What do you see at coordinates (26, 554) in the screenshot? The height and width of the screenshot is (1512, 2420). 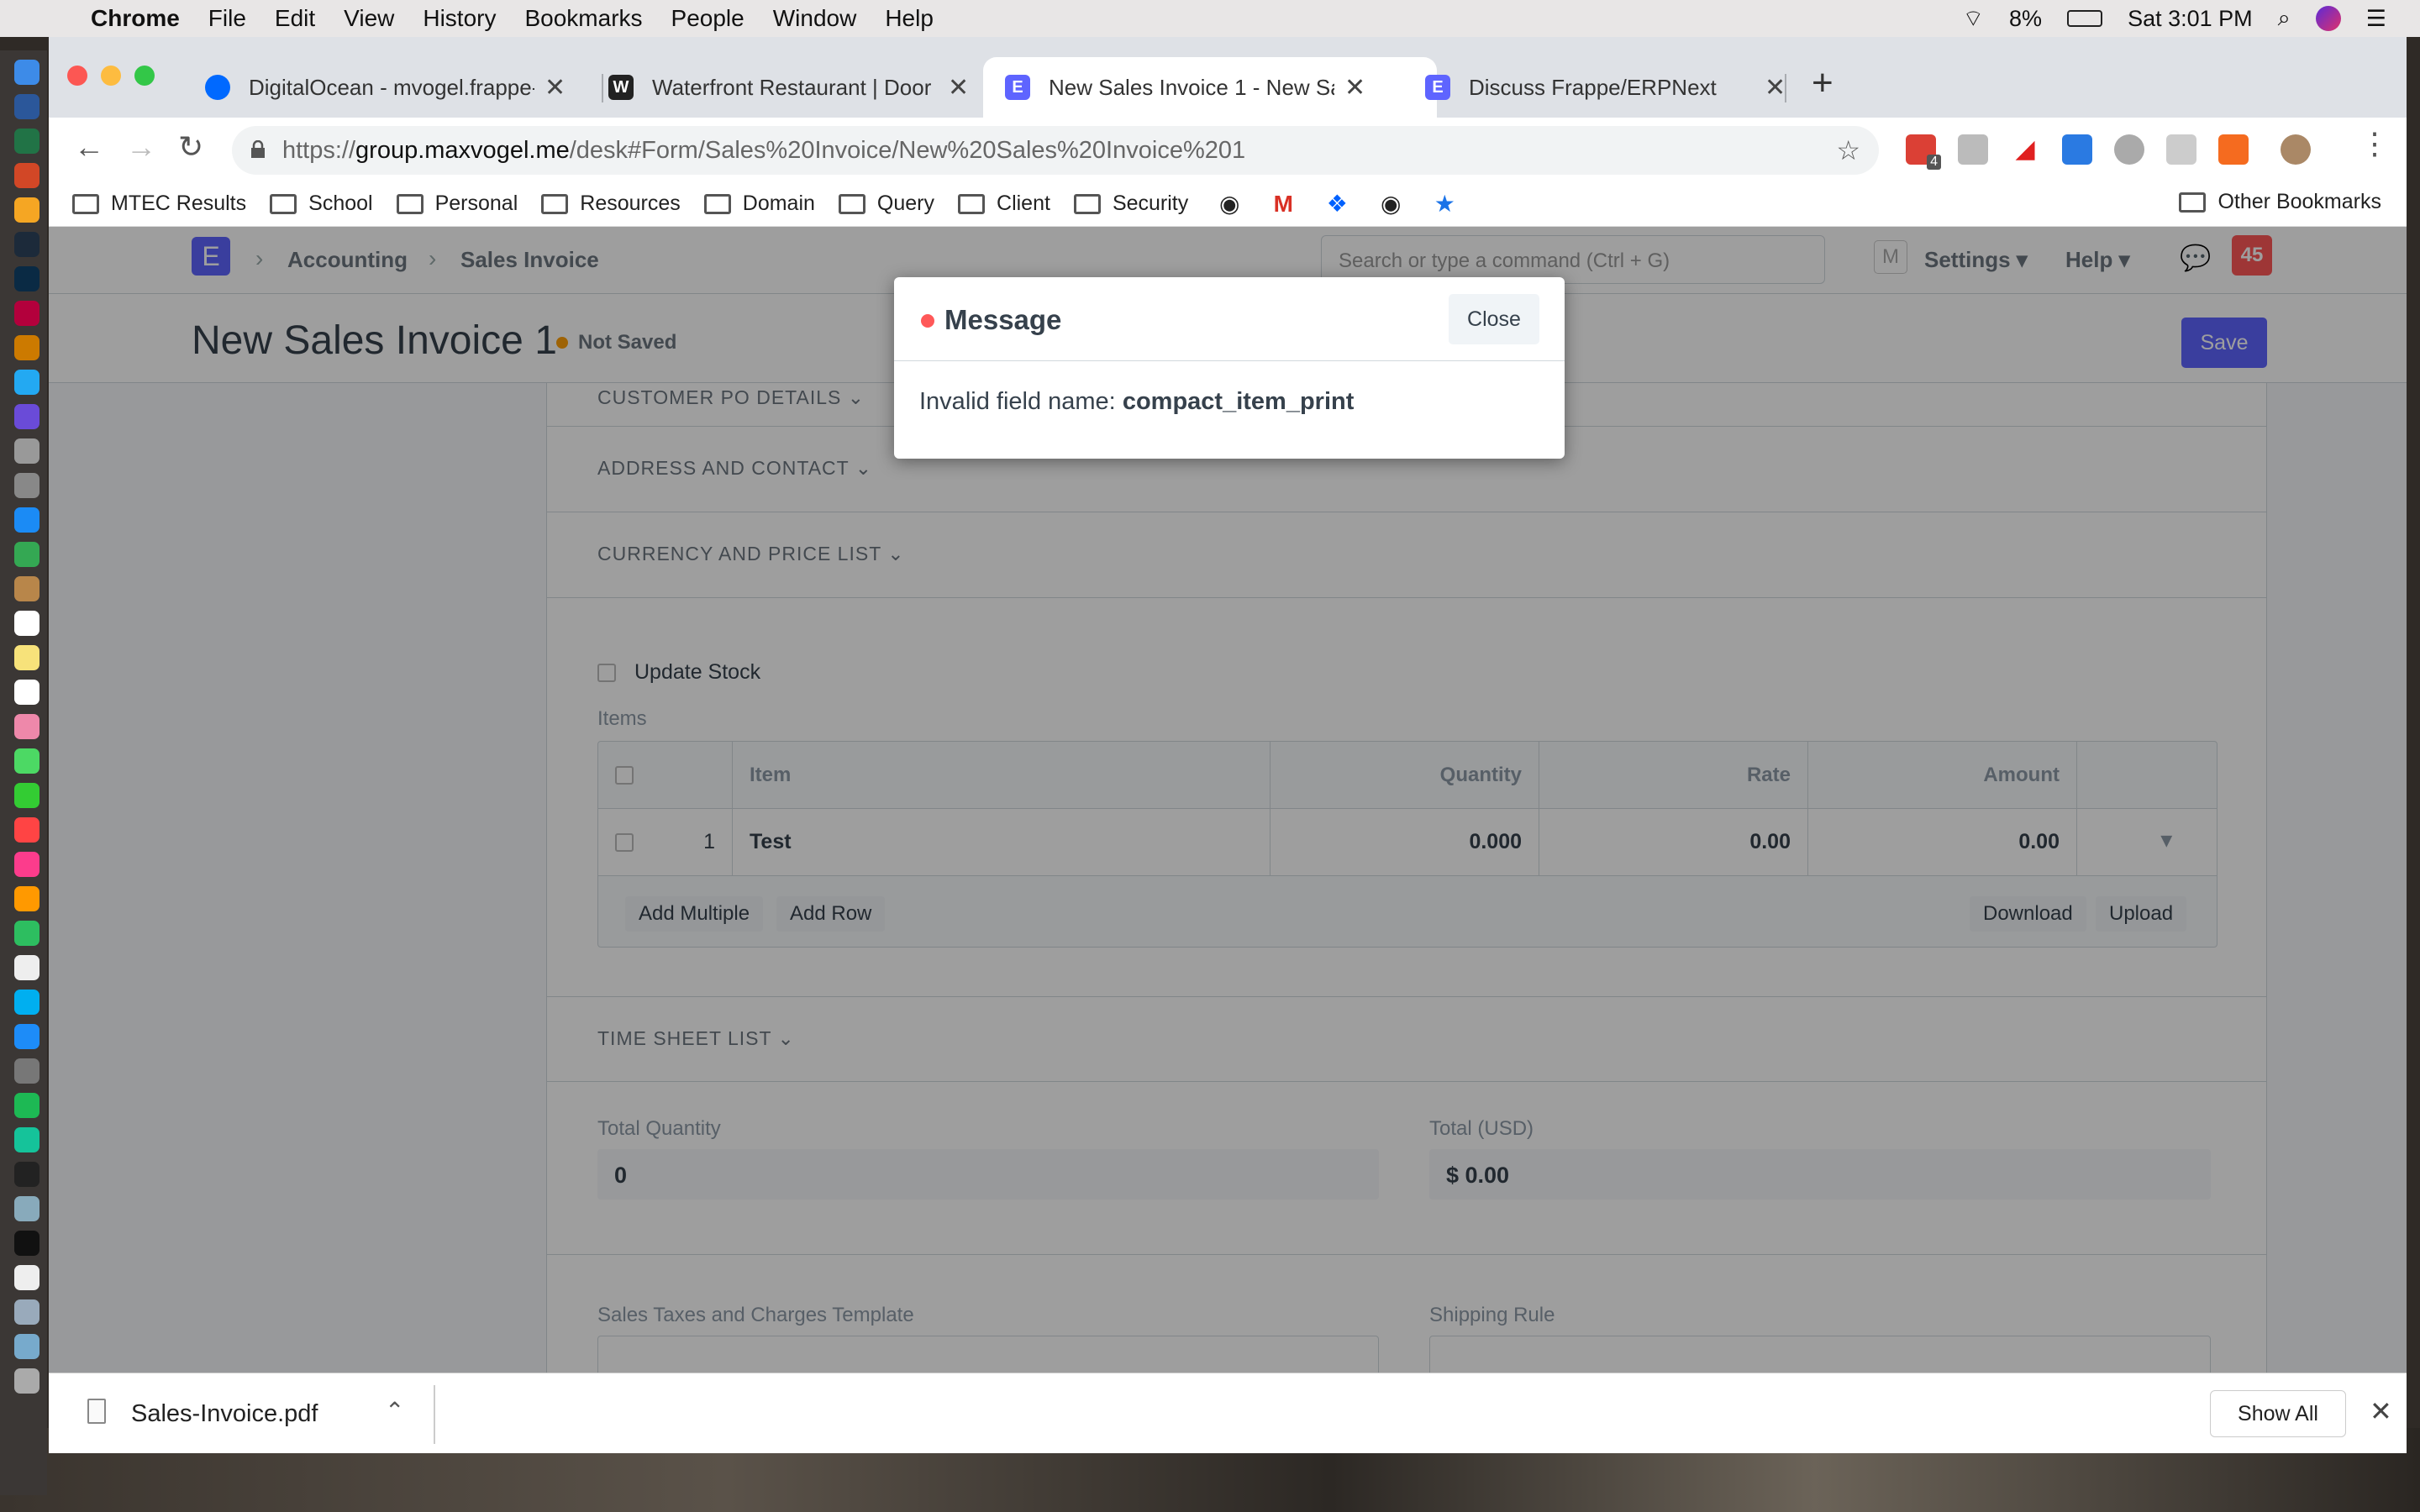 I see `chrome-icon` at bounding box center [26, 554].